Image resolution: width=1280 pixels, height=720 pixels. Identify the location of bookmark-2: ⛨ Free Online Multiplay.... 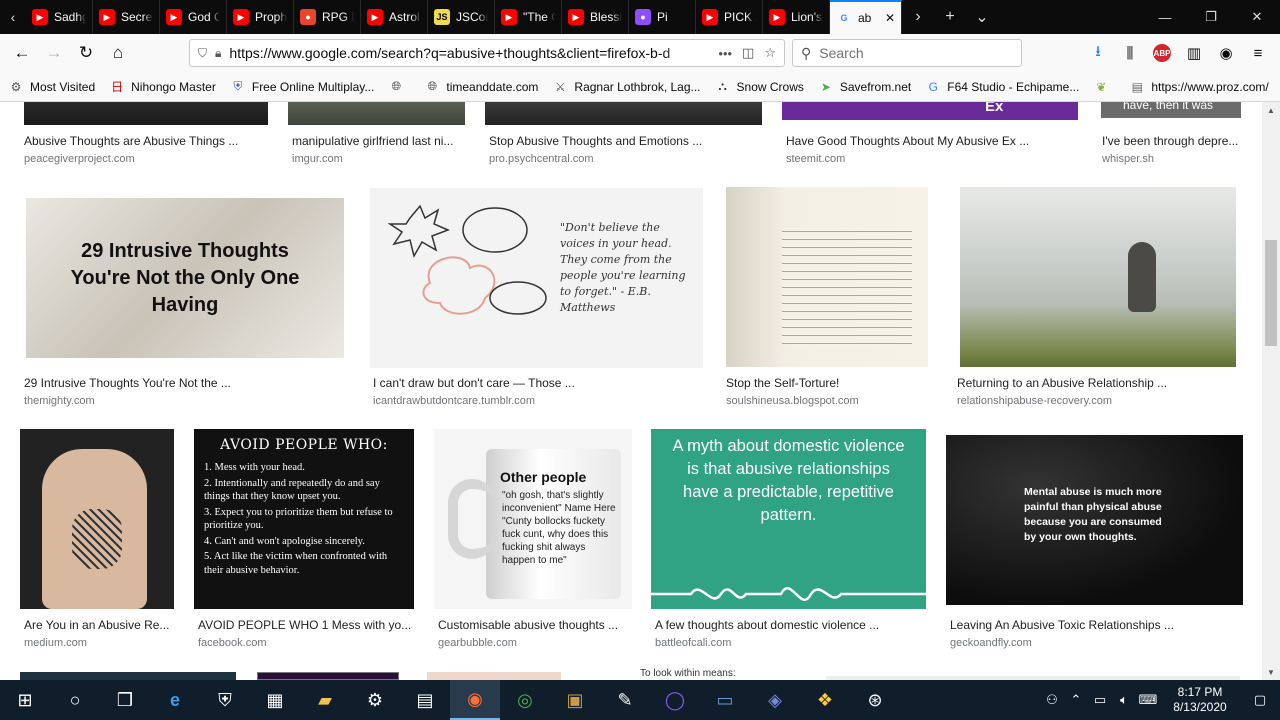
(302, 87).